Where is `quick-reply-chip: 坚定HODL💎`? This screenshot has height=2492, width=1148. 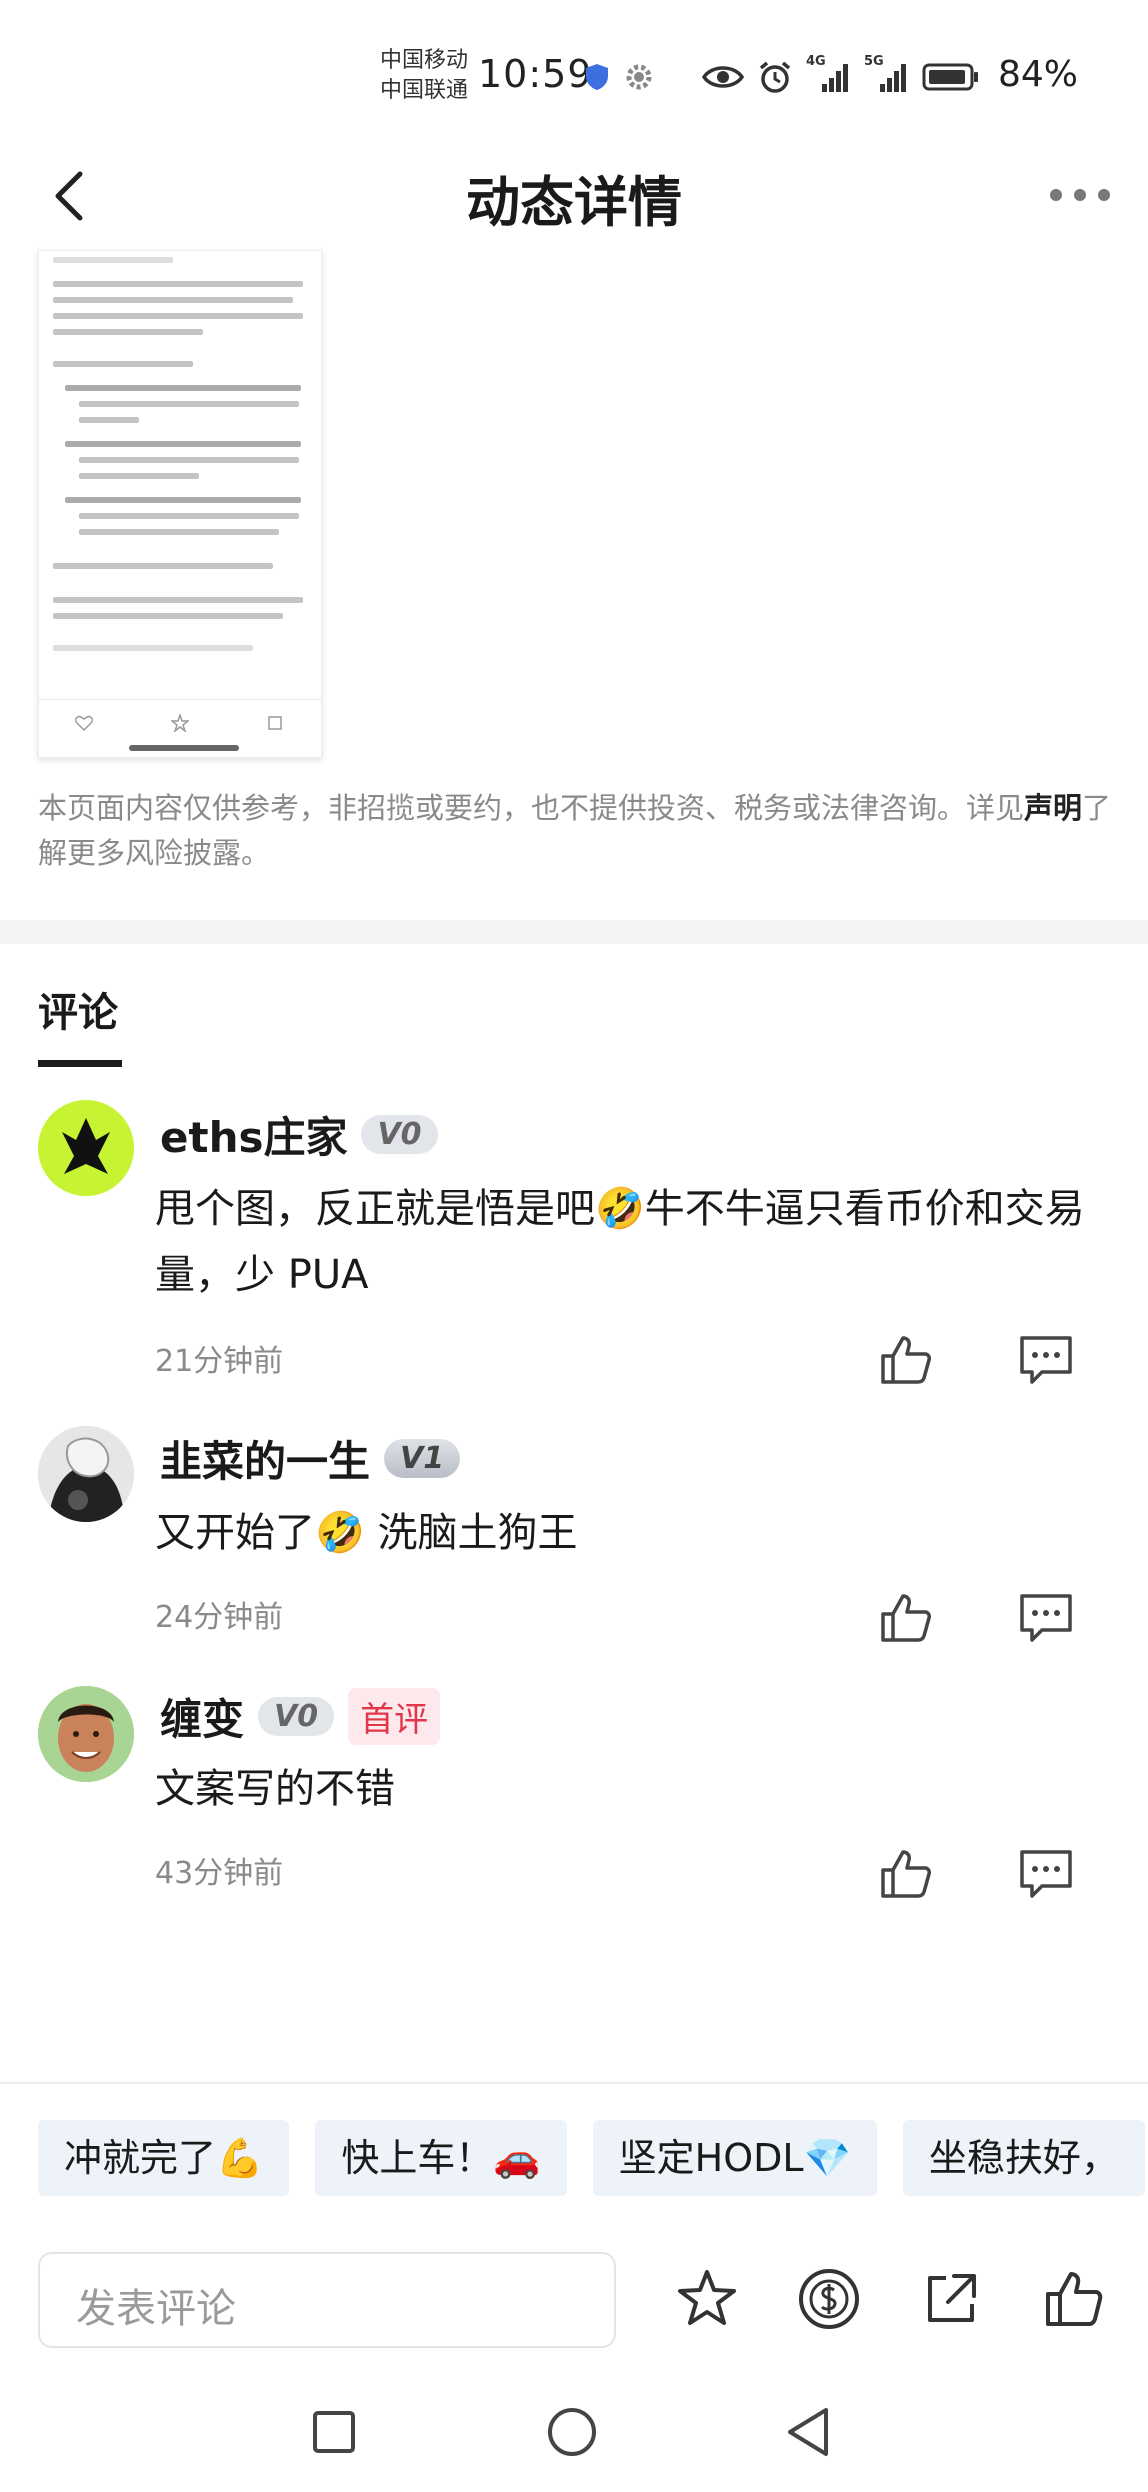
quick-reply-chip: 坚定HODL💎 is located at coordinates (734, 2158).